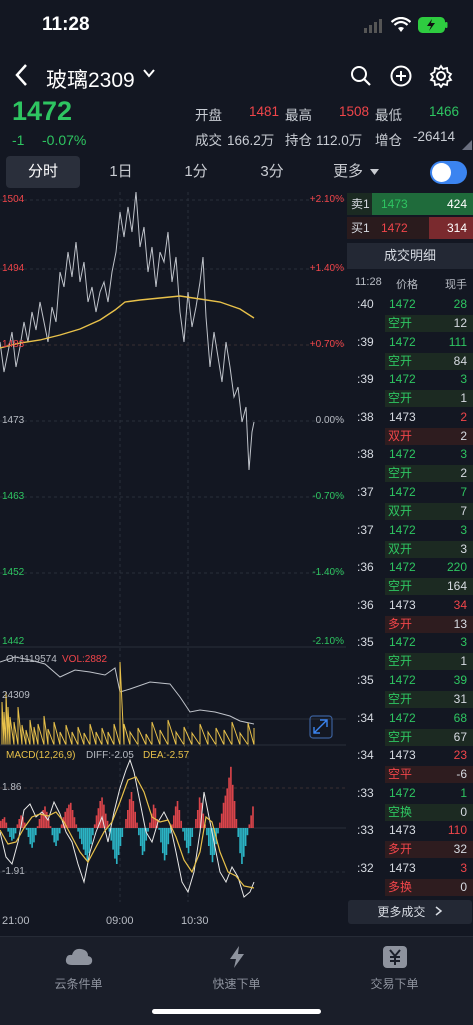 This screenshot has height=1025, width=473. Describe the element at coordinates (460, 849) in the screenshot. I see `trade-oi-change: 32` at that location.